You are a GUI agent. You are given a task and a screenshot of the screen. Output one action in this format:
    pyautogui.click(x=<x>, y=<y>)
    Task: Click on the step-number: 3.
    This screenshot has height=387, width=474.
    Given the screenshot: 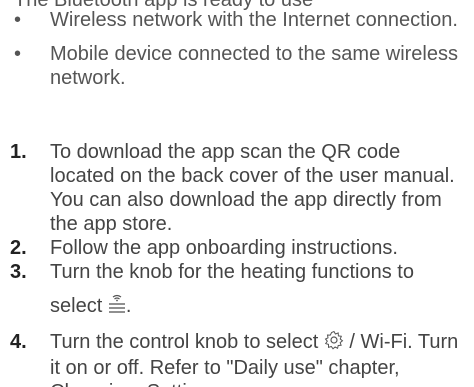 What is the action you would take?
    pyautogui.click(x=18, y=272)
    